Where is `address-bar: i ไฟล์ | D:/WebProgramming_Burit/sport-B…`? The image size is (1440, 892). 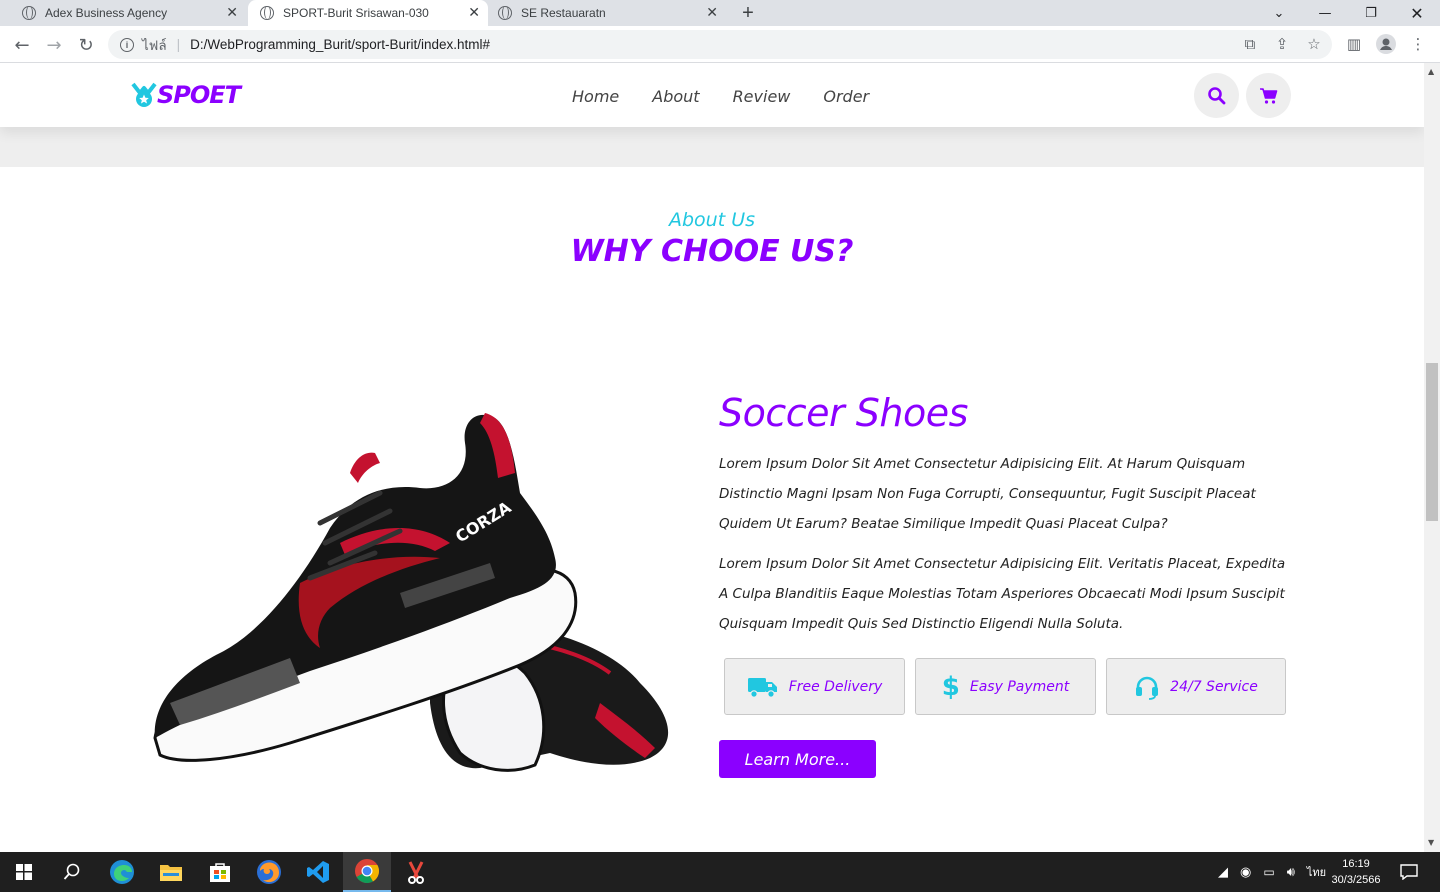 address-bar: i ไฟล์ | D:/WebProgramming_Burit/sport-B… is located at coordinates (720, 44).